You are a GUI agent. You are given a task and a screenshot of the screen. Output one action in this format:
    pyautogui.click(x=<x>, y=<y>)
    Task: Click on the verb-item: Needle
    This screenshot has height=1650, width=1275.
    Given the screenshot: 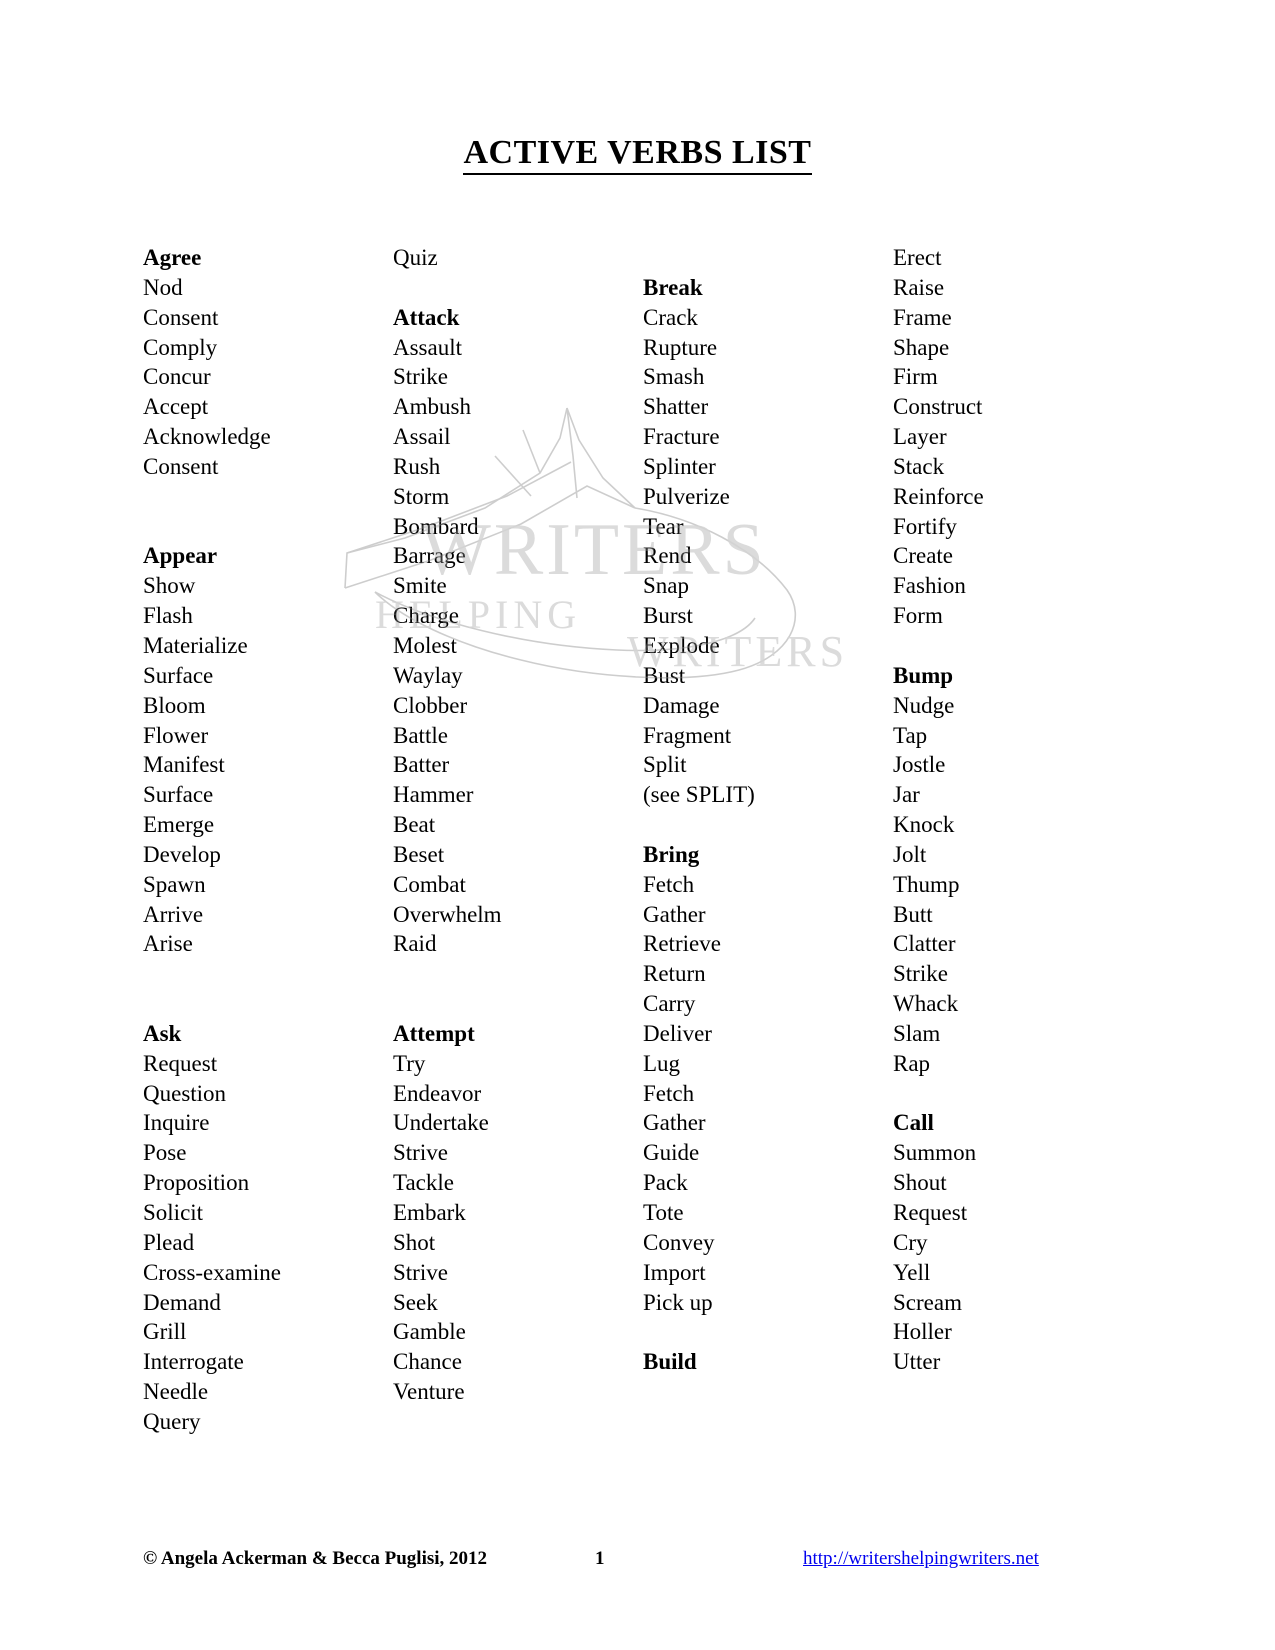 What is the action you would take?
    pyautogui.click(x=176, y=1392)
    